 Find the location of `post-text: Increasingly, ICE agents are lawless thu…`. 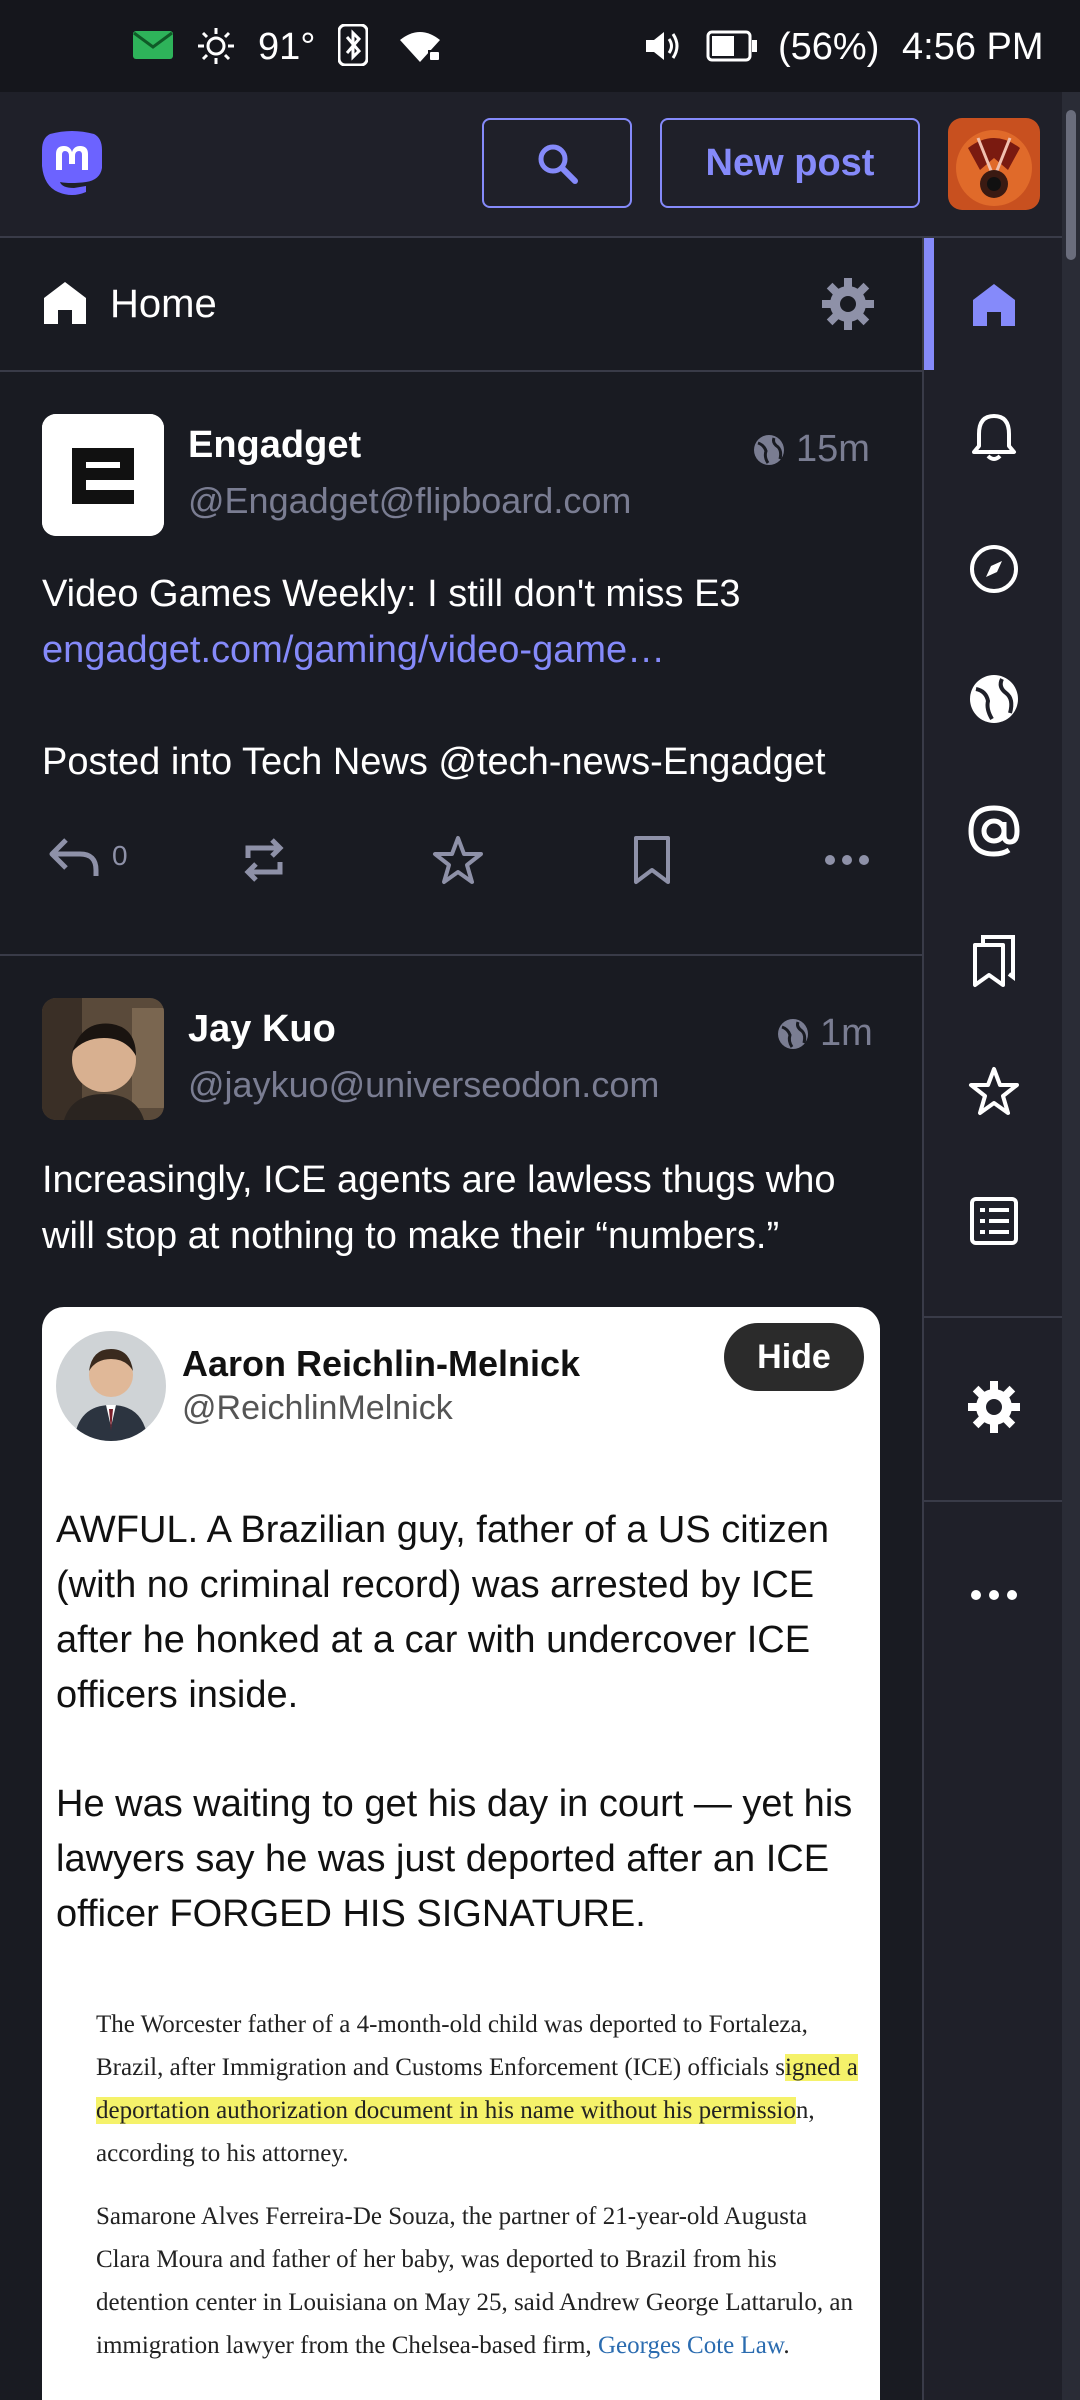

post-text: Increasingly, ICE agents are lawless thu… is located at coordinates (439, 1208).